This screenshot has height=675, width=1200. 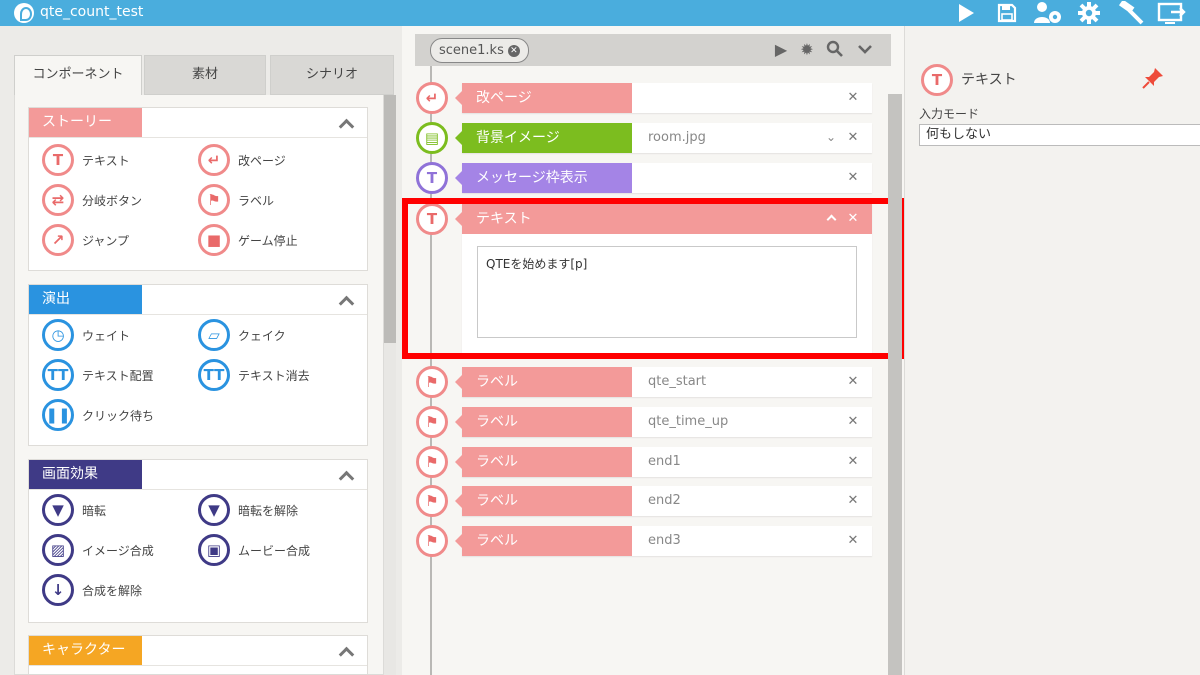 I want to click on component-text-place: TT テキスト配置, so click(x=98, y=375).